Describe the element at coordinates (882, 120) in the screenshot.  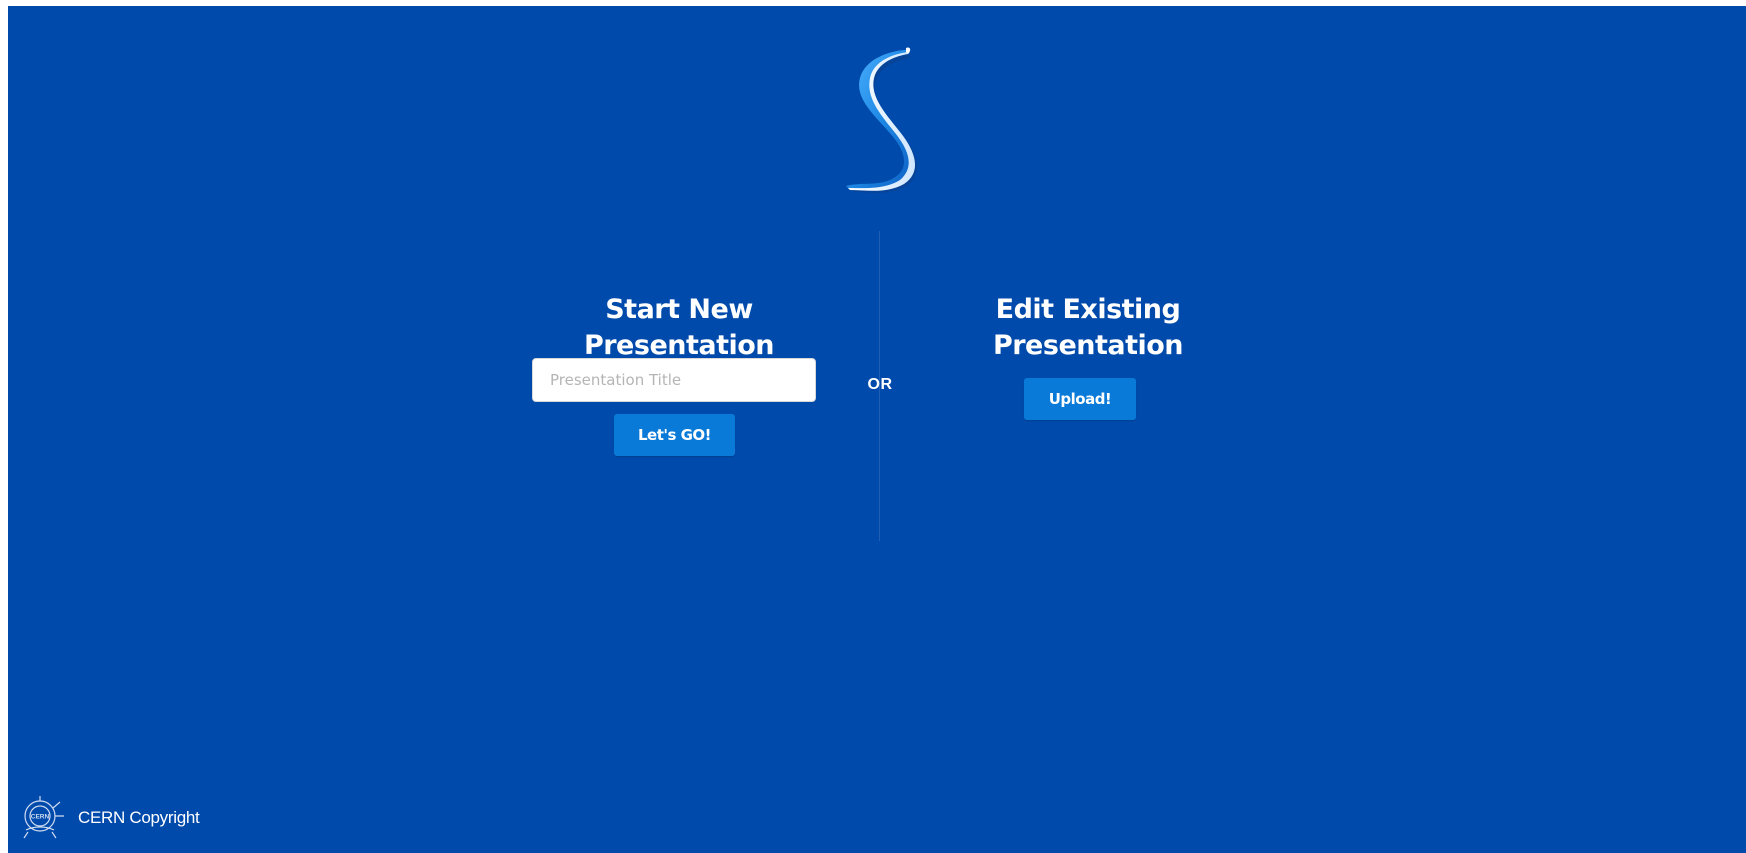
I see `s-ribbon-logo-icon` at that location.